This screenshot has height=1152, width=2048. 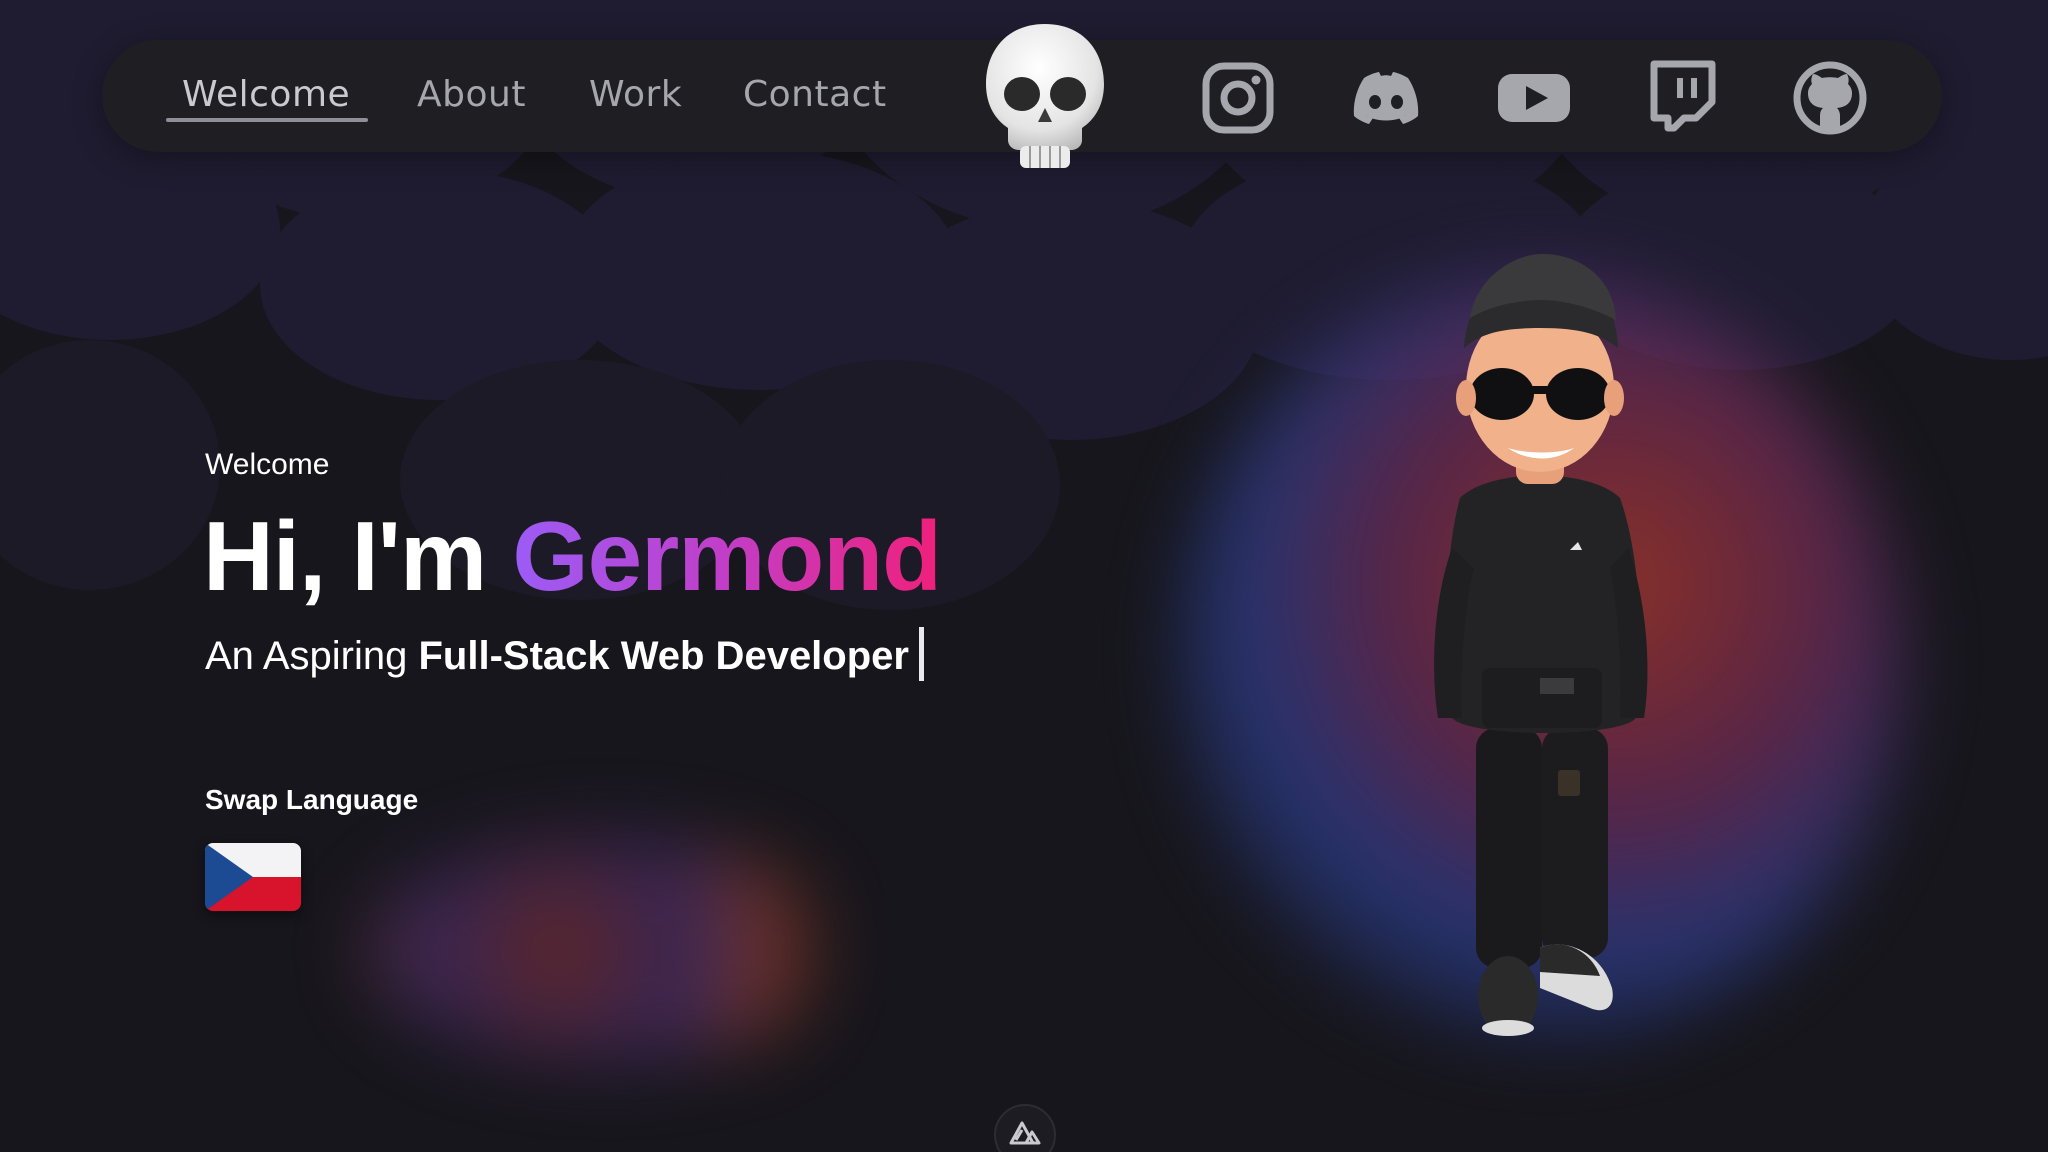 What do you see at coordinates (345, 556) in the screenshot?
I see `hero-greeting: Hi, I'm` at bounding box center [345, 556].